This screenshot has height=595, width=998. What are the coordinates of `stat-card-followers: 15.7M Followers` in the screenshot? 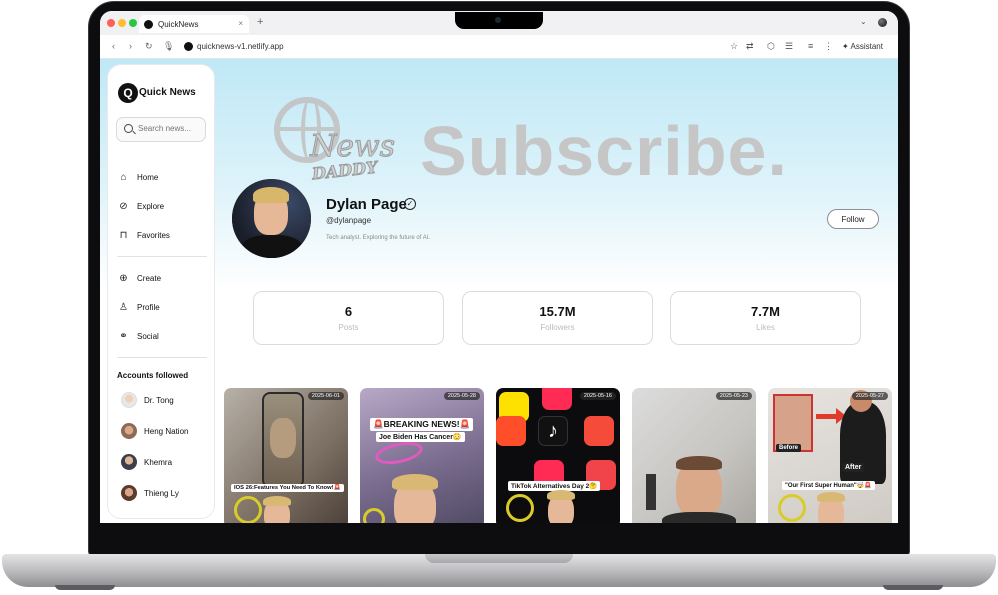 It's located at (557, 318).